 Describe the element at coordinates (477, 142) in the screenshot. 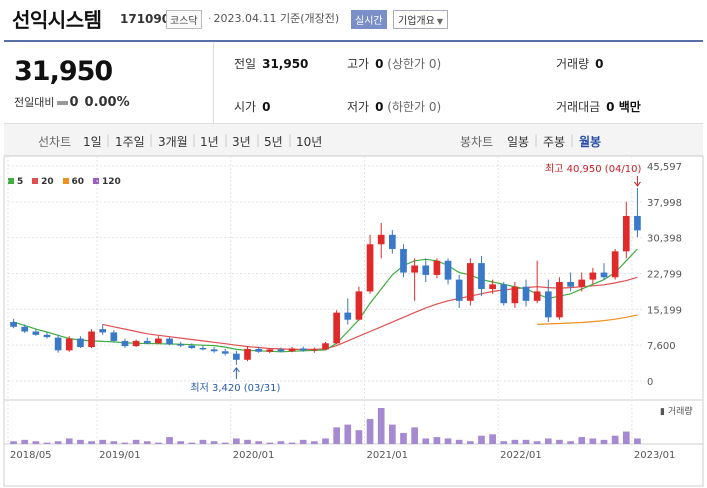

I see `candle-chart-title: 봉차트` at that location.